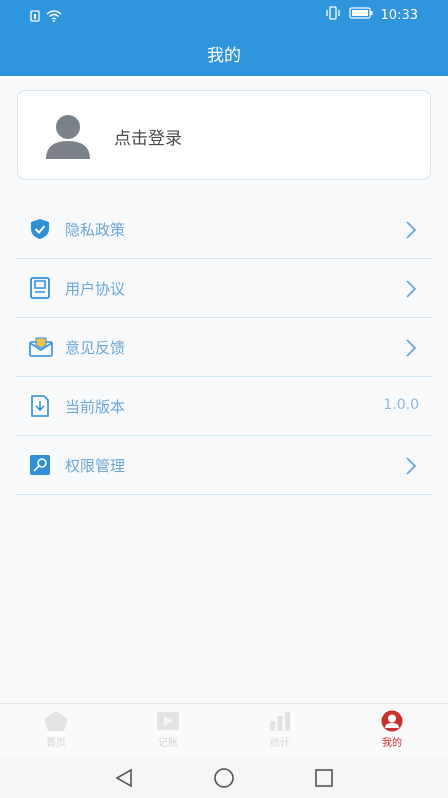 This screenshot has width=448, height=798. I want to click on tab-statistics: 统计, so click(280, 729).